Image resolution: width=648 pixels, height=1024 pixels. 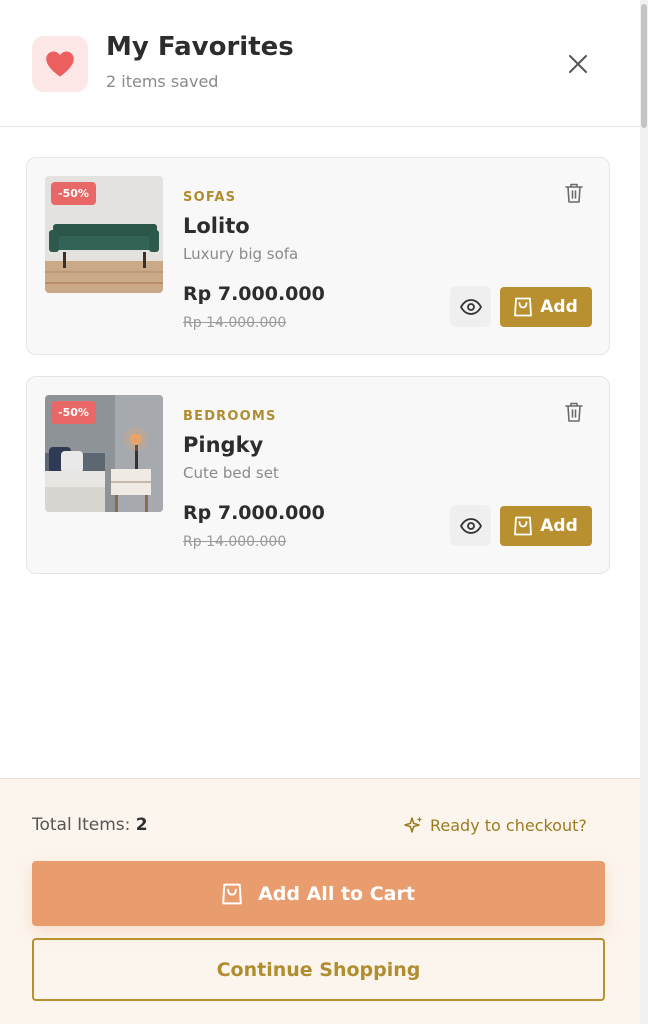 I want to click on product-category: SOFAS, so click(x=210, y=197).